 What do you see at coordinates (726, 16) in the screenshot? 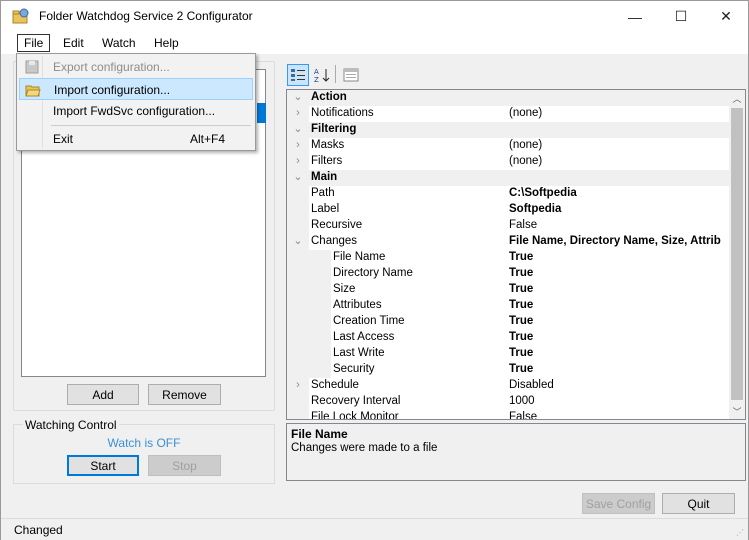
I see `close-button: ✕` at bounding box center [726, 16].